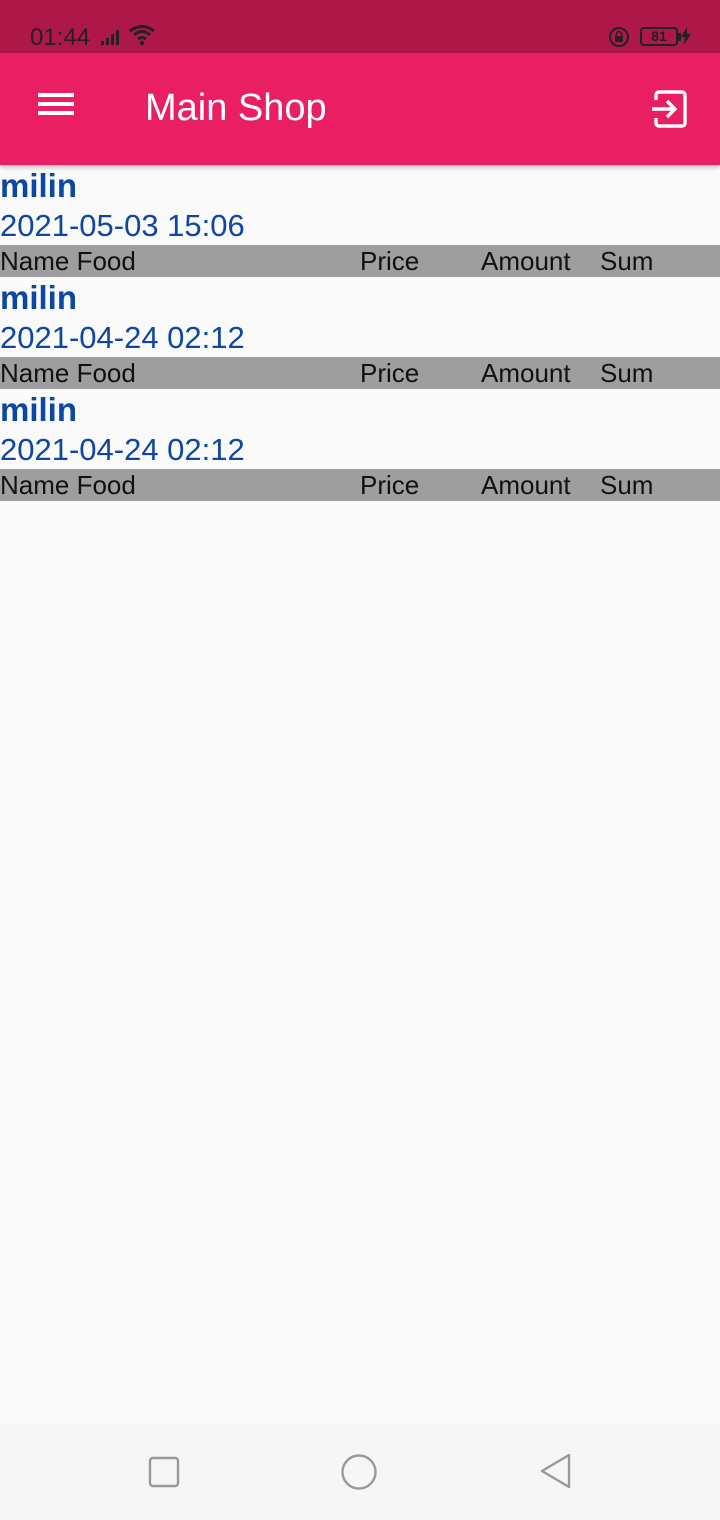 The width and height of the screenshot is (720, 1520). What do you see at coordinates (110, 37) in the screenshot?
I see `signal-icon` at bounding box center [110, 37].